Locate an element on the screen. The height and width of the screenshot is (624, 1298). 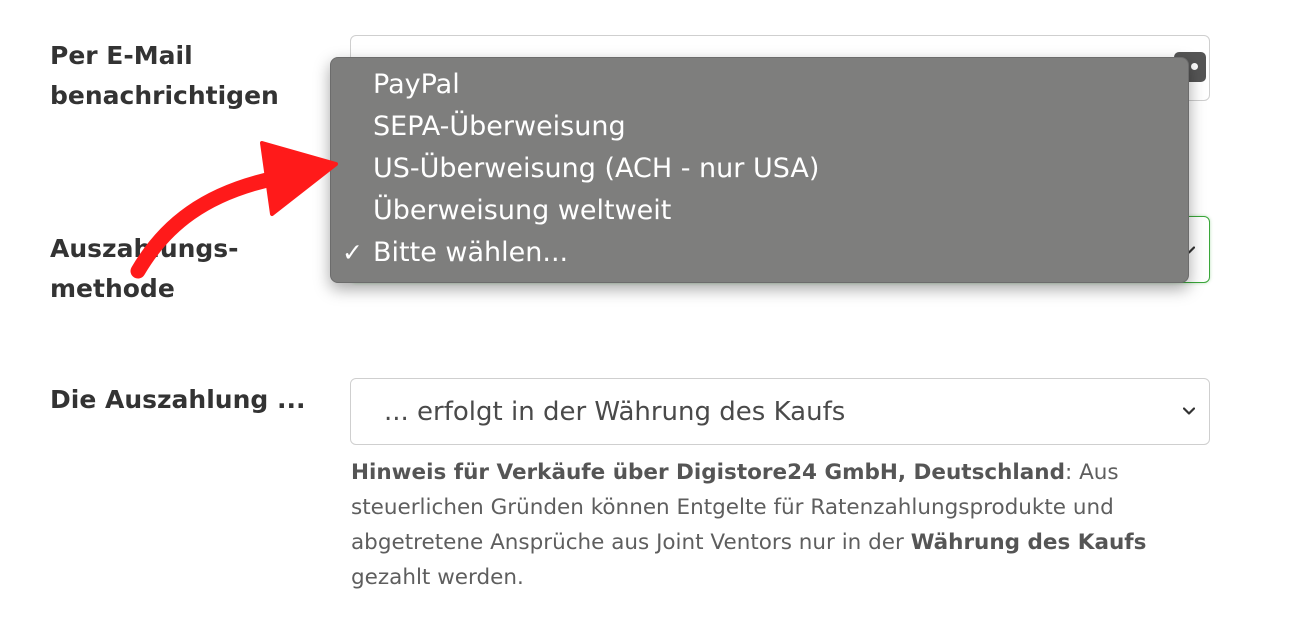
dropdown-option-sepa: SEPA-Überweisung is located at coordinates (759, 127).